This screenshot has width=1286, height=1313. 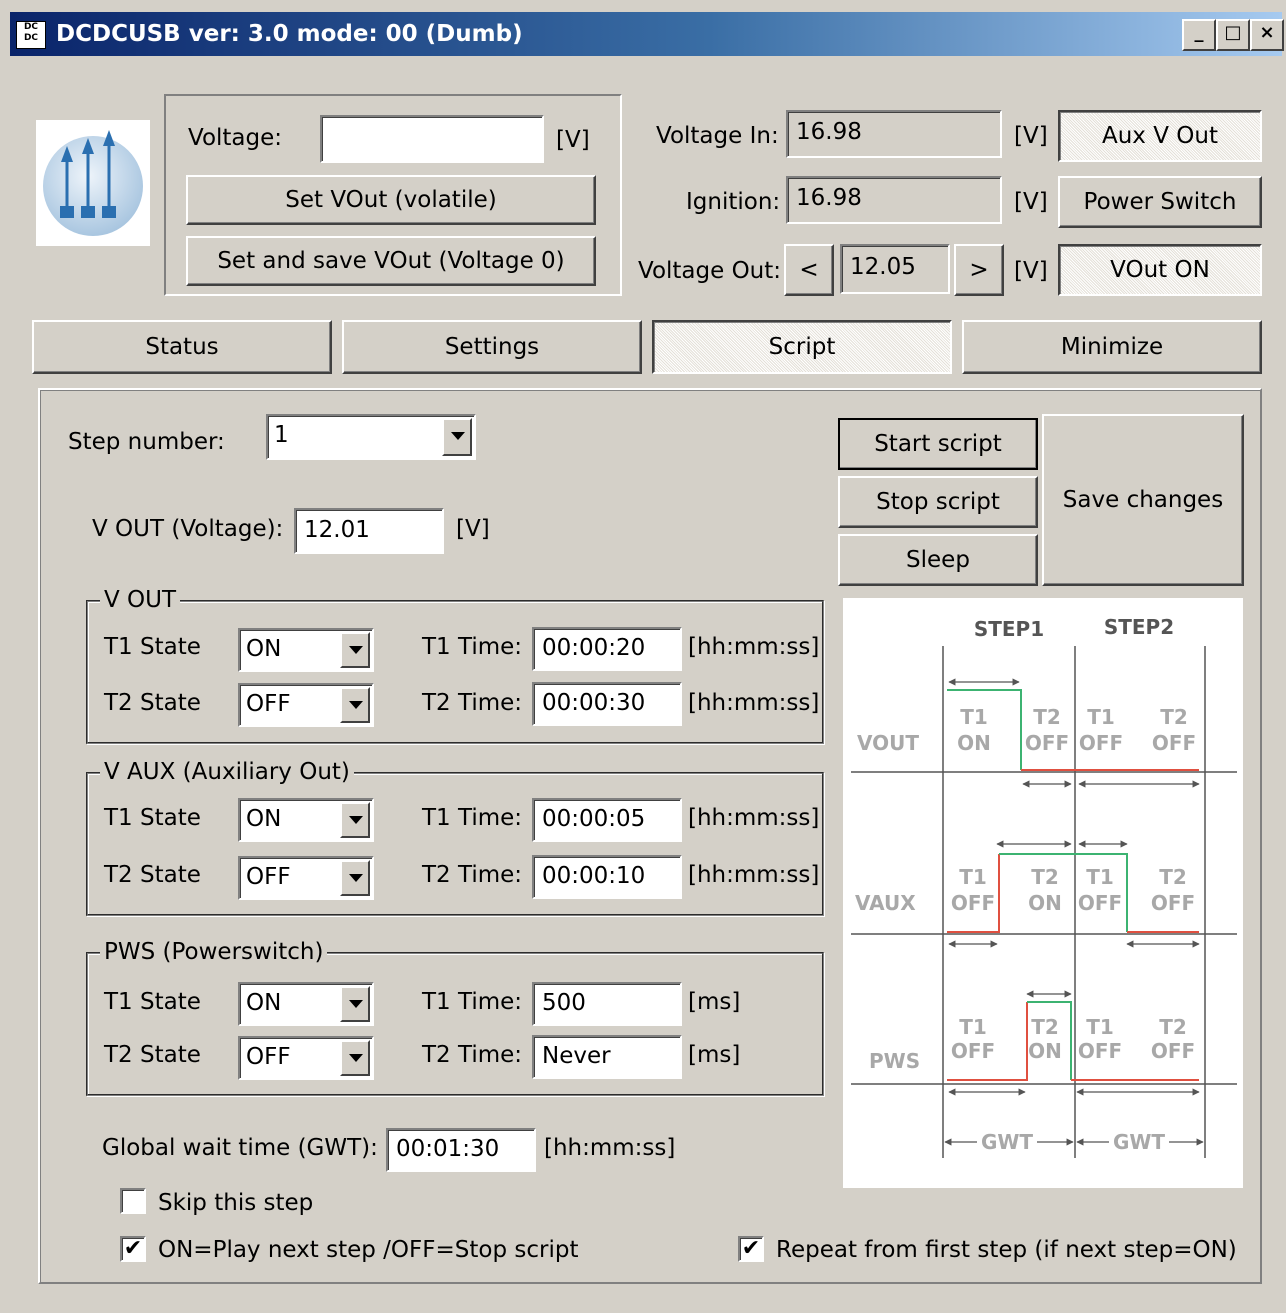 What do you see at coordinates (607, 1057) in the screenshot?
I see `pws-t2-time-input: Never` at bounding box center [607, 1057].